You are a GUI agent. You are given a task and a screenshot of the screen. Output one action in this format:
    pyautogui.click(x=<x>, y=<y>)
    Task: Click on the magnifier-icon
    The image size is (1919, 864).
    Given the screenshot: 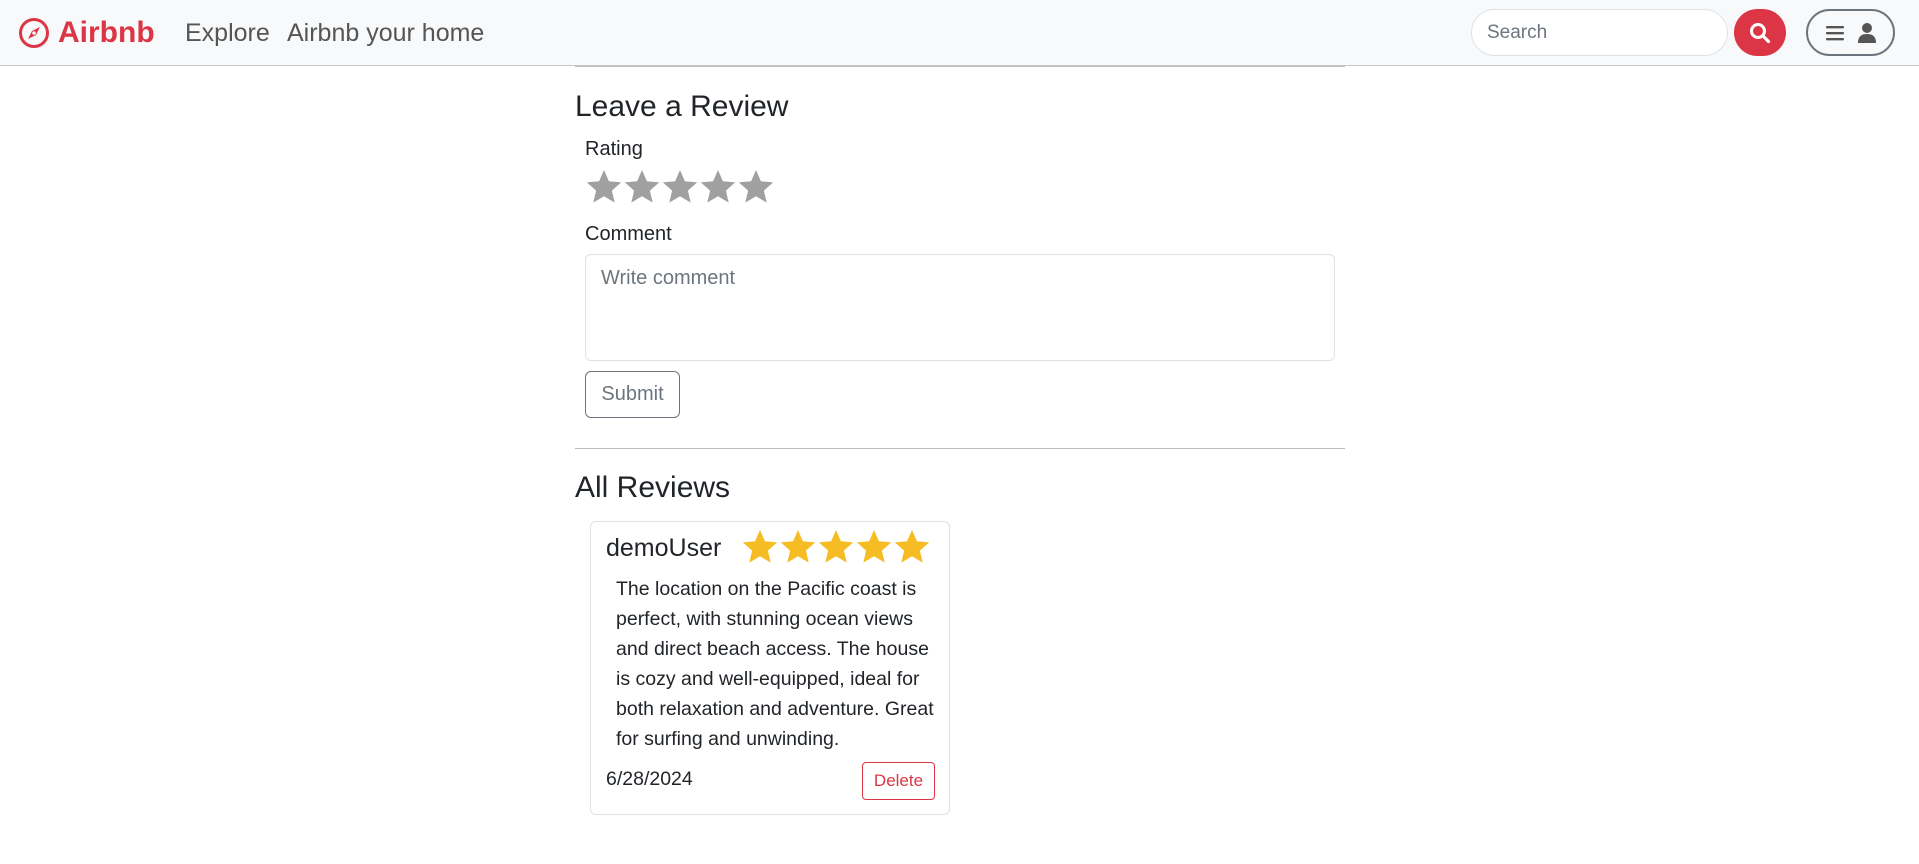 What is the action you would take?
    pyautogui.click(x=1760, y=32)
    